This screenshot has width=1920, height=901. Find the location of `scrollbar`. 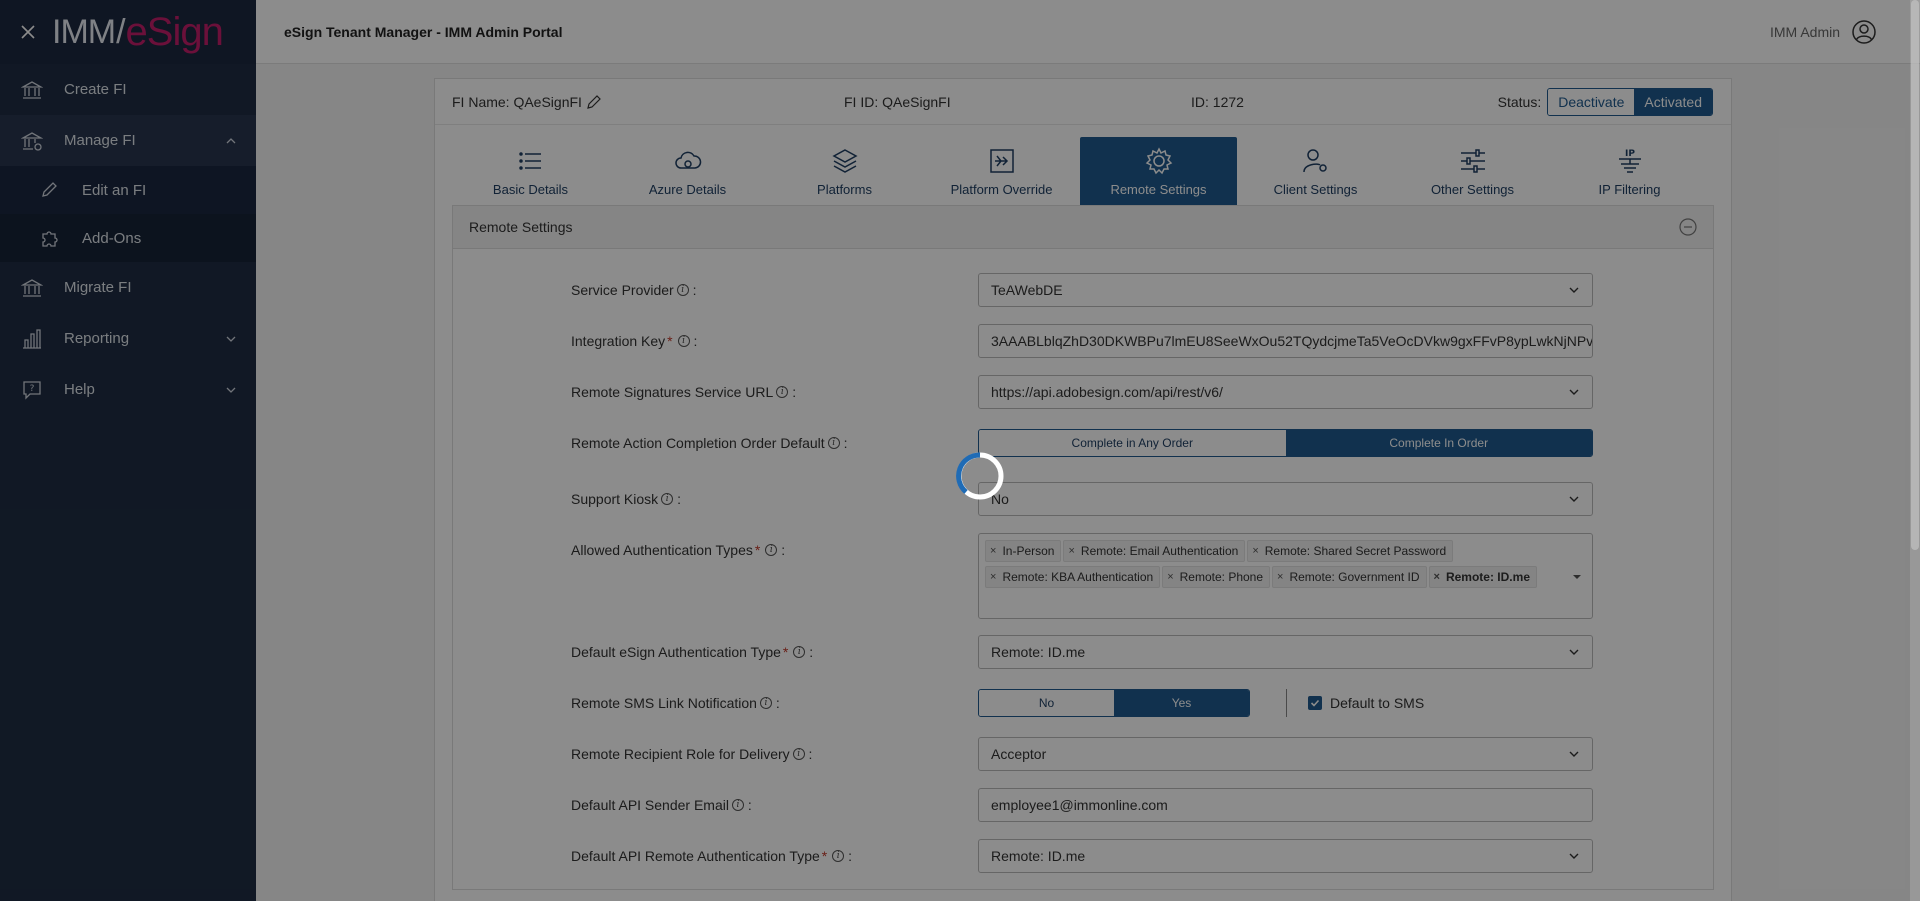

scrollbar is located at coordinates (1915, 450).